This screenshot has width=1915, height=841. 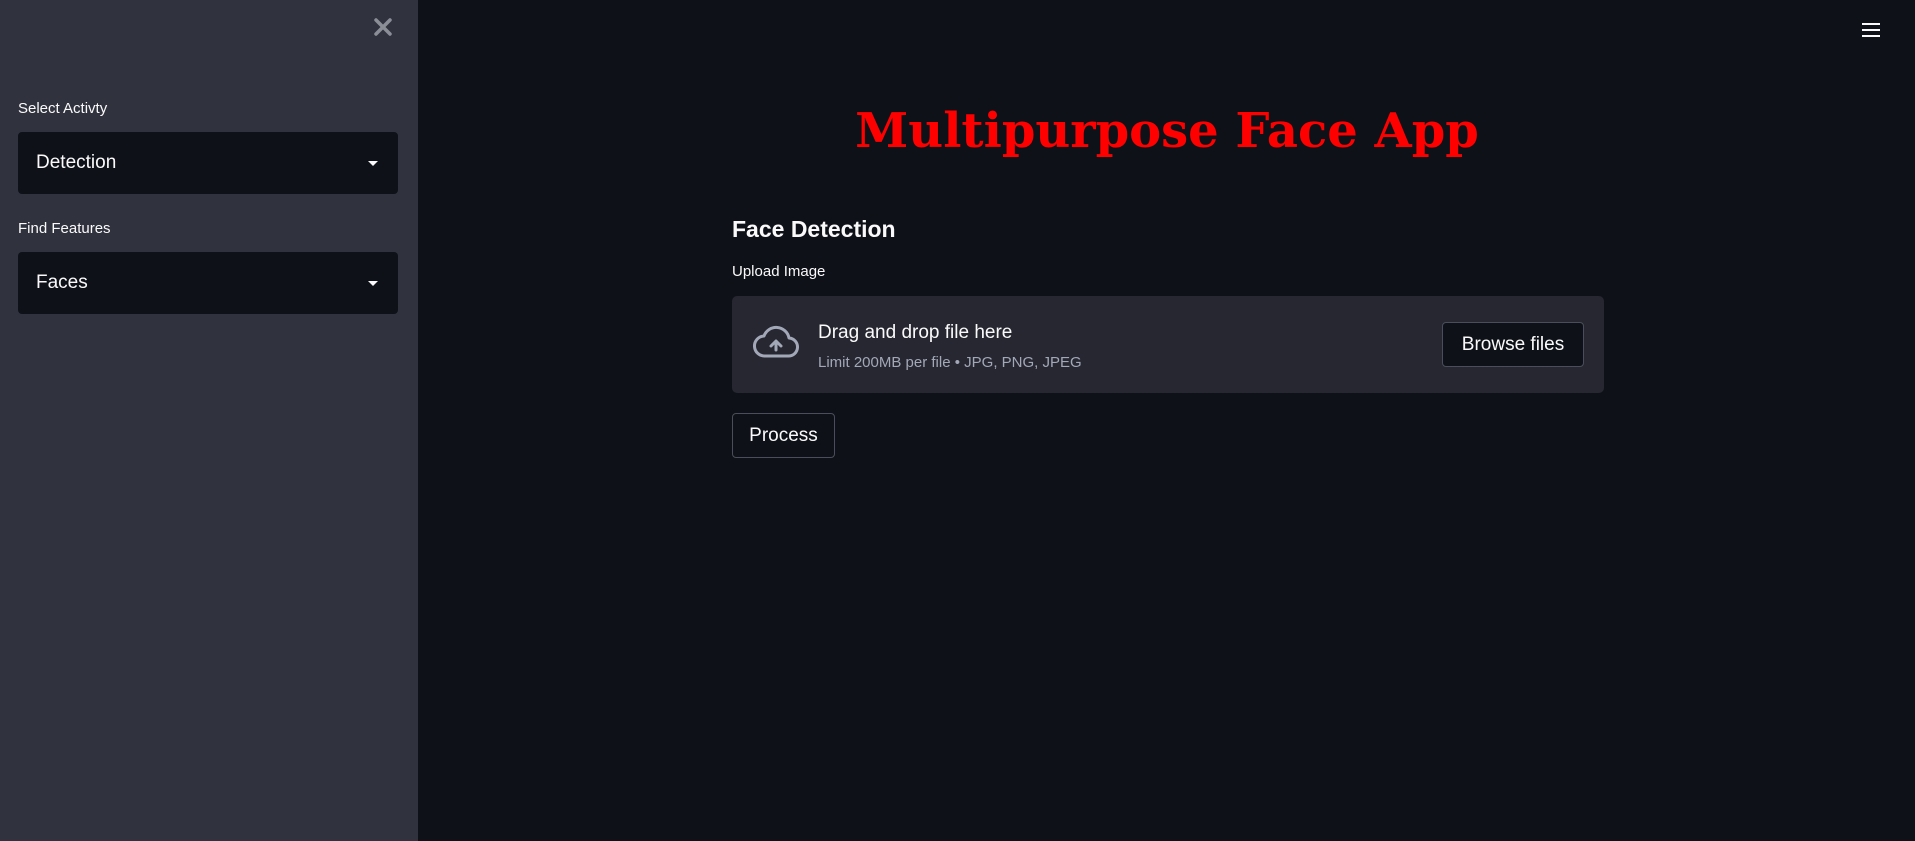 What do you see at coordinates (814, 229) in the screenshot?
I see `section-title: Face Detection` at bounding box center [814, 229].